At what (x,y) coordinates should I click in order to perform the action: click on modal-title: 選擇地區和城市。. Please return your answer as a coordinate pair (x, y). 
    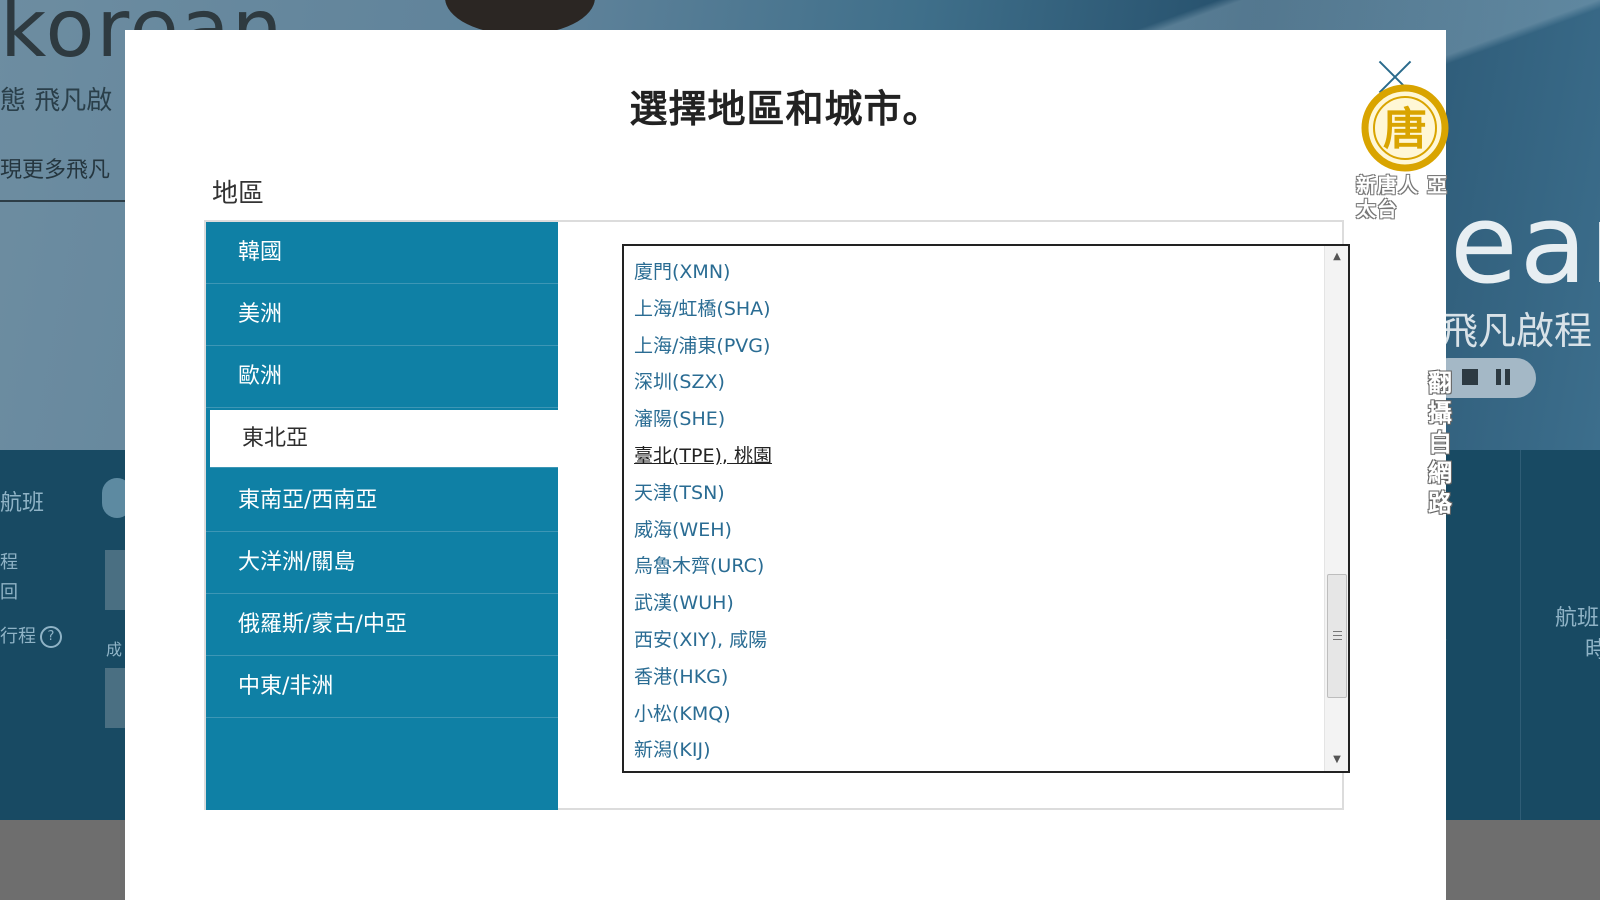
    Looking at the image, I should click on (785, 109).